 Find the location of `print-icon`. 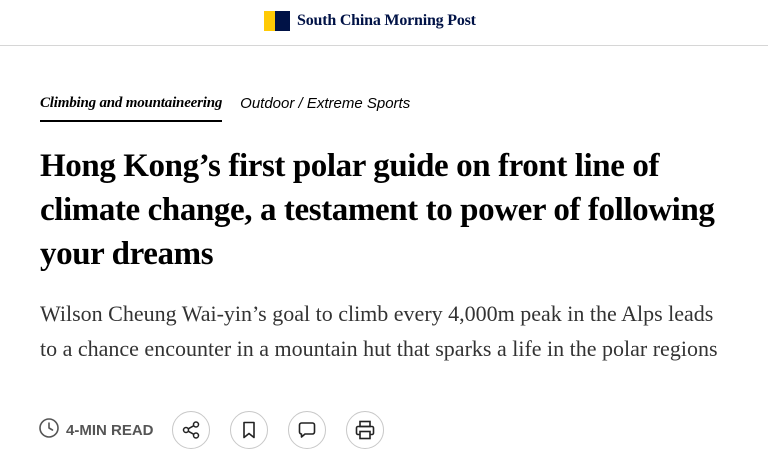

print-icon is located at coordinates (365, 430).